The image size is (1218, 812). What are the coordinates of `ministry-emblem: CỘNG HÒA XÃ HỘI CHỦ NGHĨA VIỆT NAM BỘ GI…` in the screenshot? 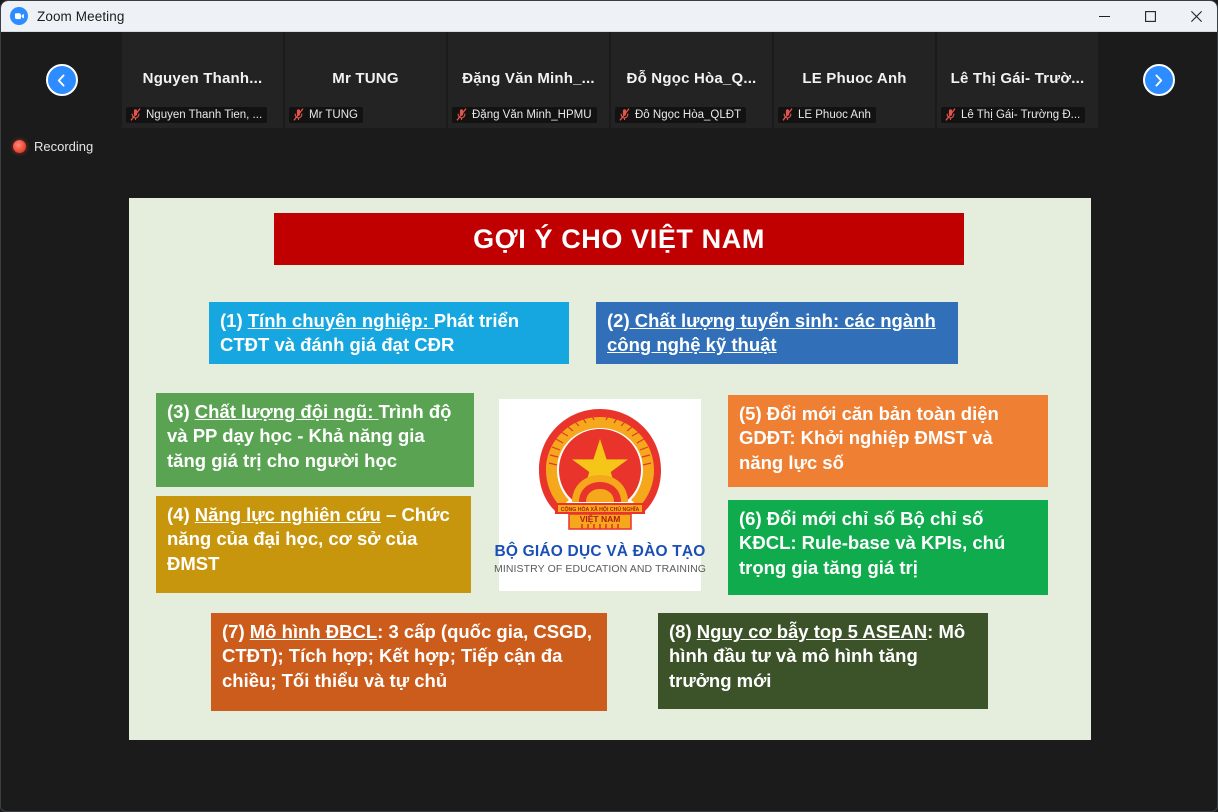 It's located at (600, 495).